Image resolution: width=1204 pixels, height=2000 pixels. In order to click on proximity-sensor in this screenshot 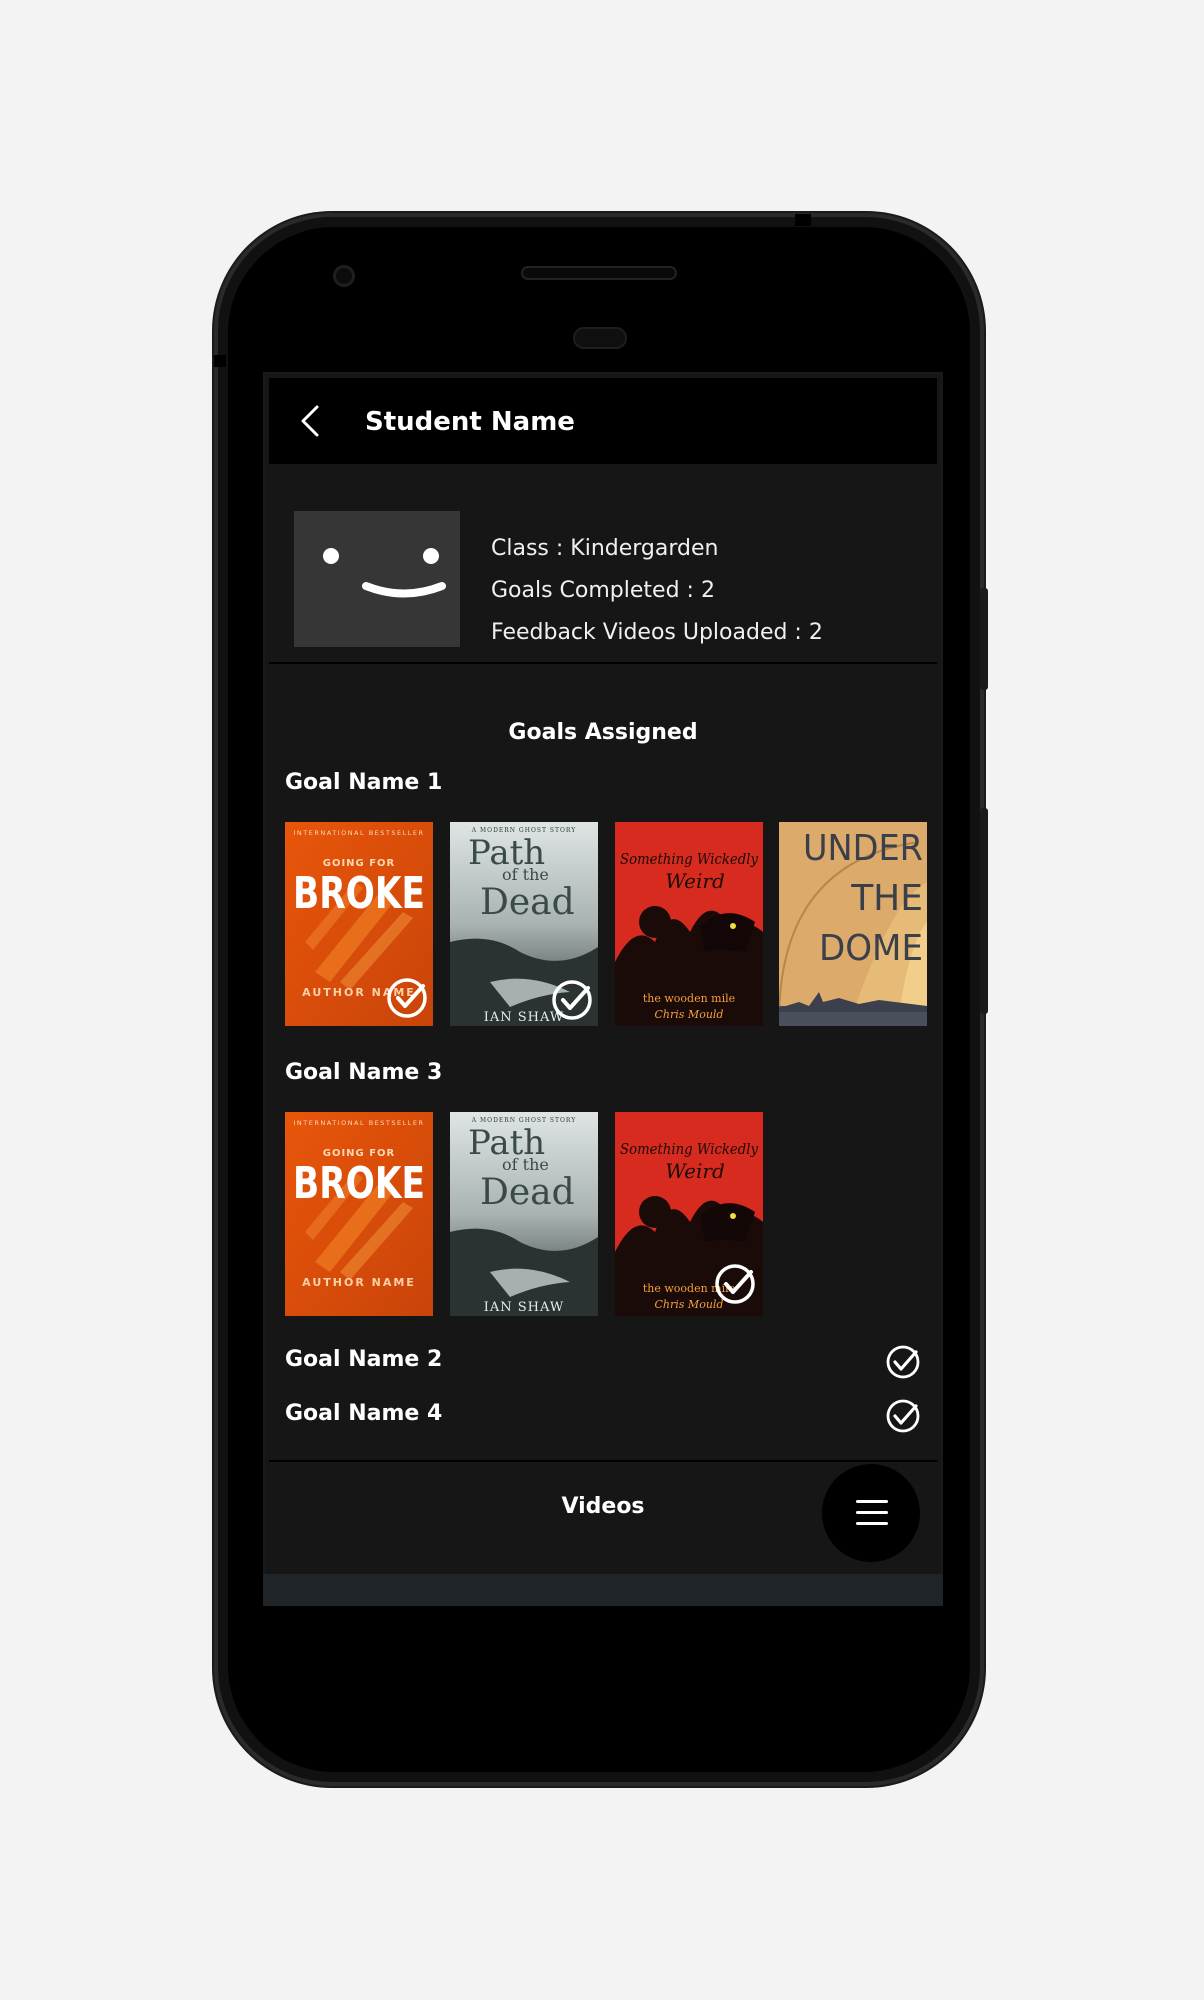, I will do `click(600, 338)`.